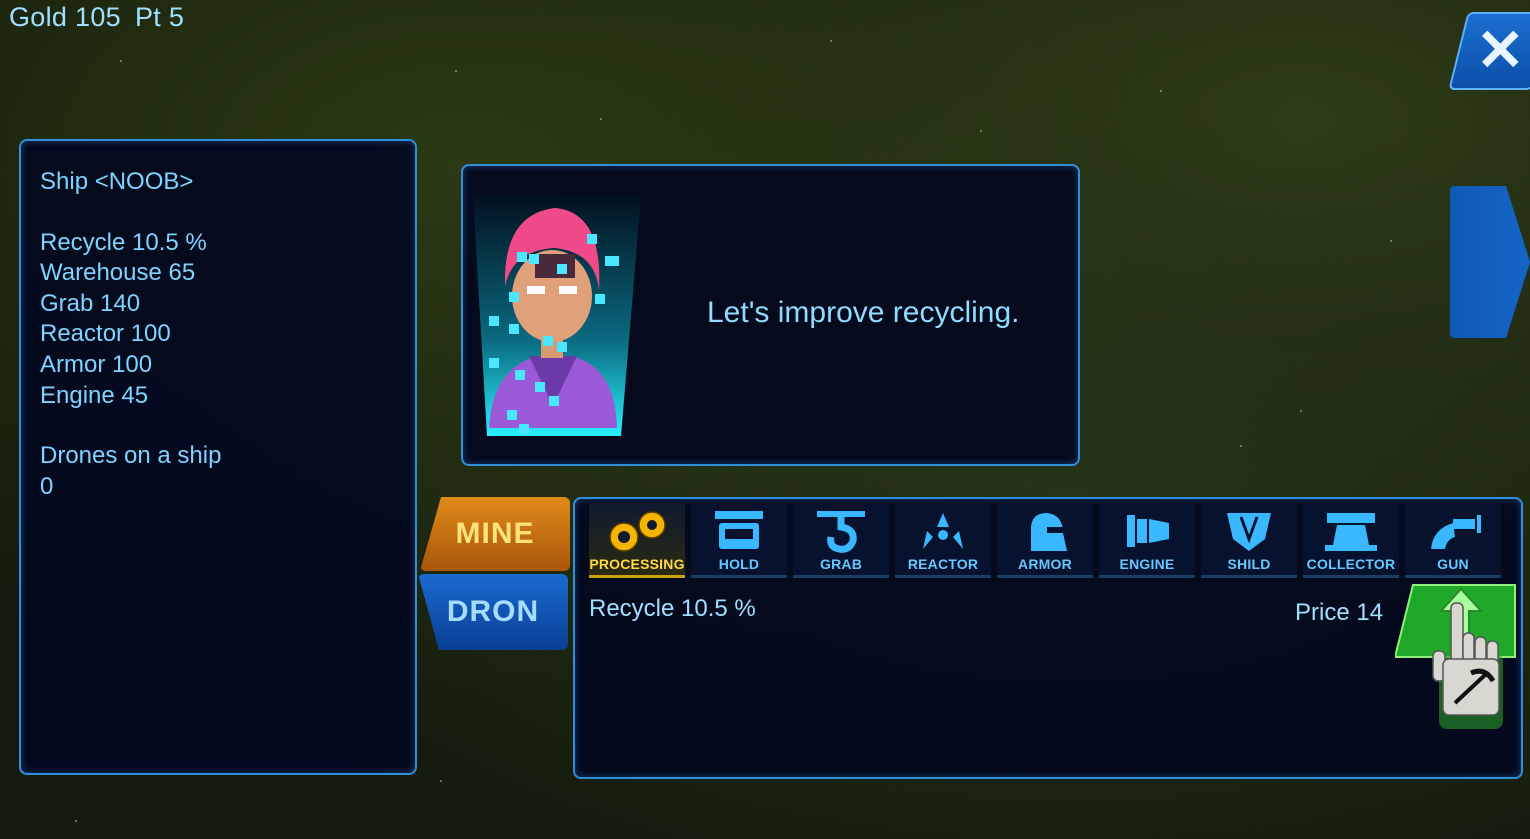 The image size is (1530, 839). I want to click on tab-label: ARMOR, so click(1045, 564).